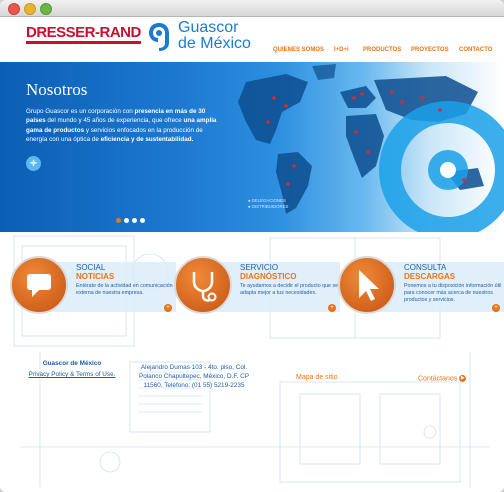 The height and width of the screenshot is (492, 504). What do you see at coordinates (159, 36) in the screenshot?
I see `guascor-logo-icon` at bounding box center [159, 36].